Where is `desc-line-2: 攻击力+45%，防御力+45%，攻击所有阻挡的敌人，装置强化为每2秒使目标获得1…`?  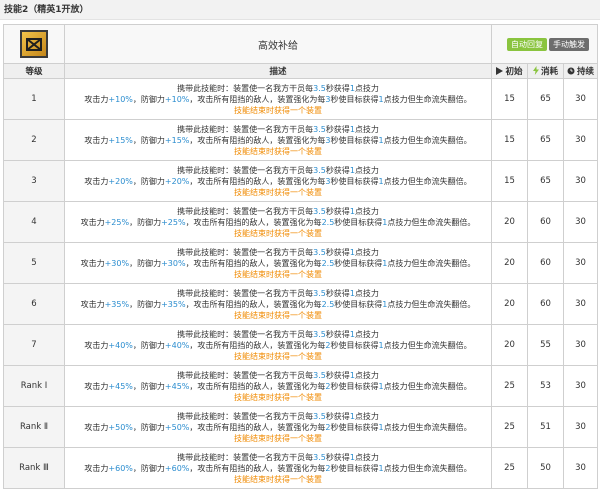 desc-line-2: 攻击力+45%，防御力+45%，攻击所有阻挡的敌人，装置强化为每2秒使目标获得1… is located at coordinates (278, 386).